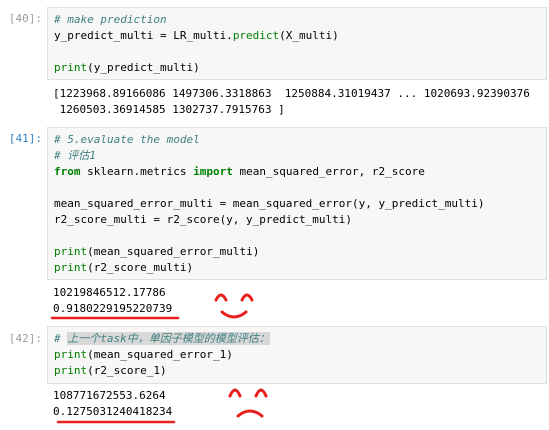 The height and width of the screenshot is (430, 549). Describe the element at coordinates (127, 139) in the screenshot. I see `code-comment: # 5.evaluate the model` at that location.